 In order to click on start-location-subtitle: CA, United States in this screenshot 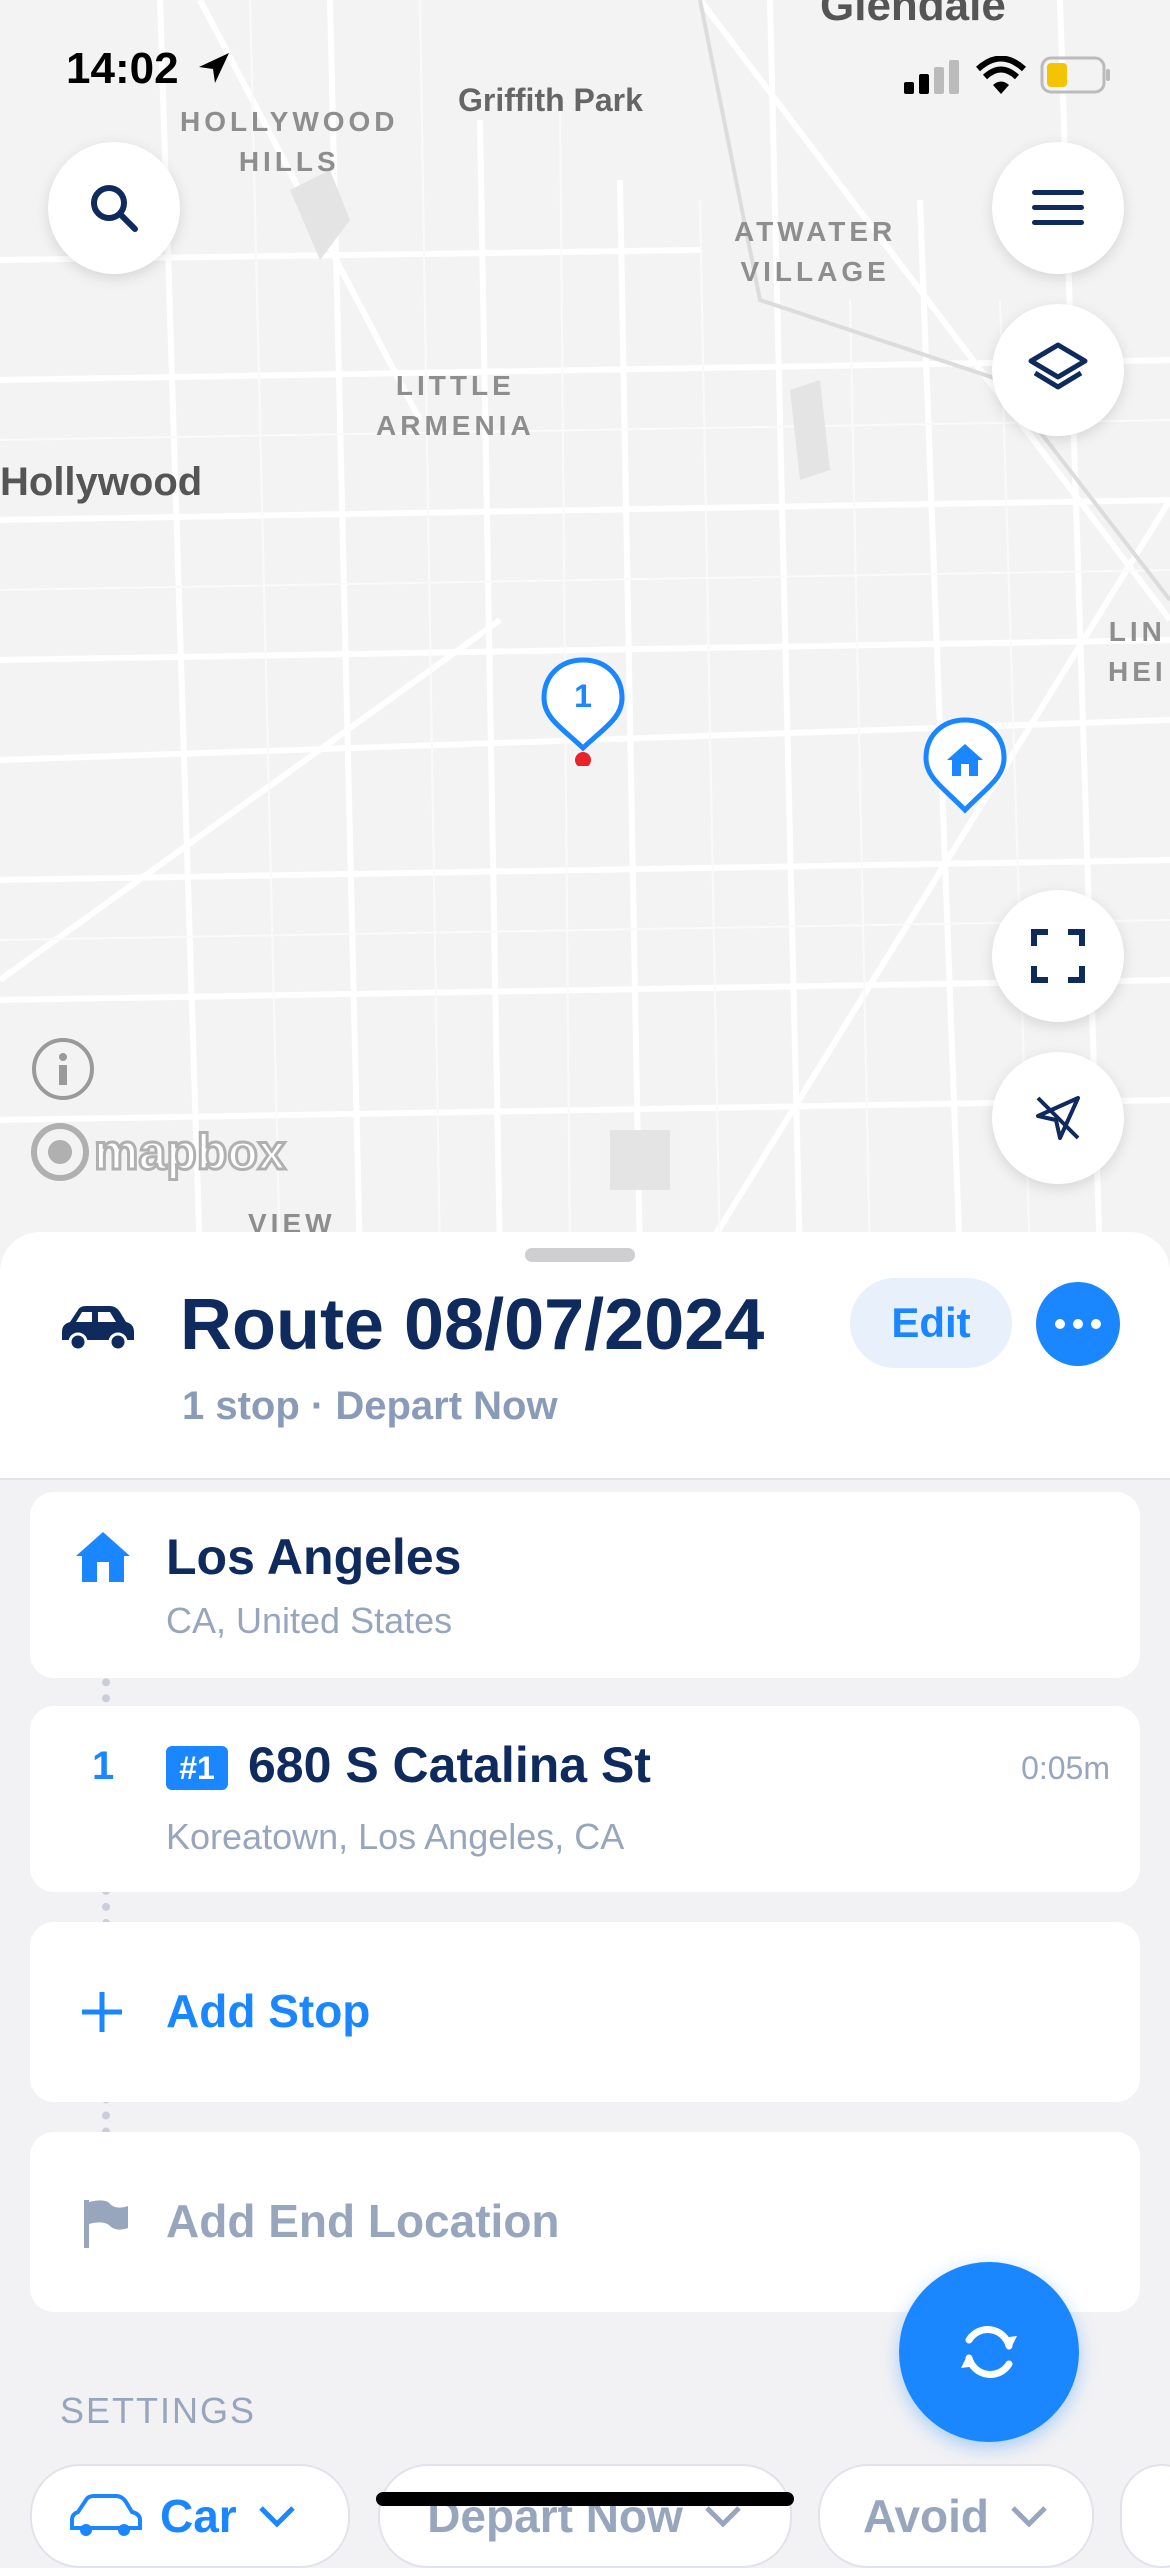, I will do `click(309, 1620)`.